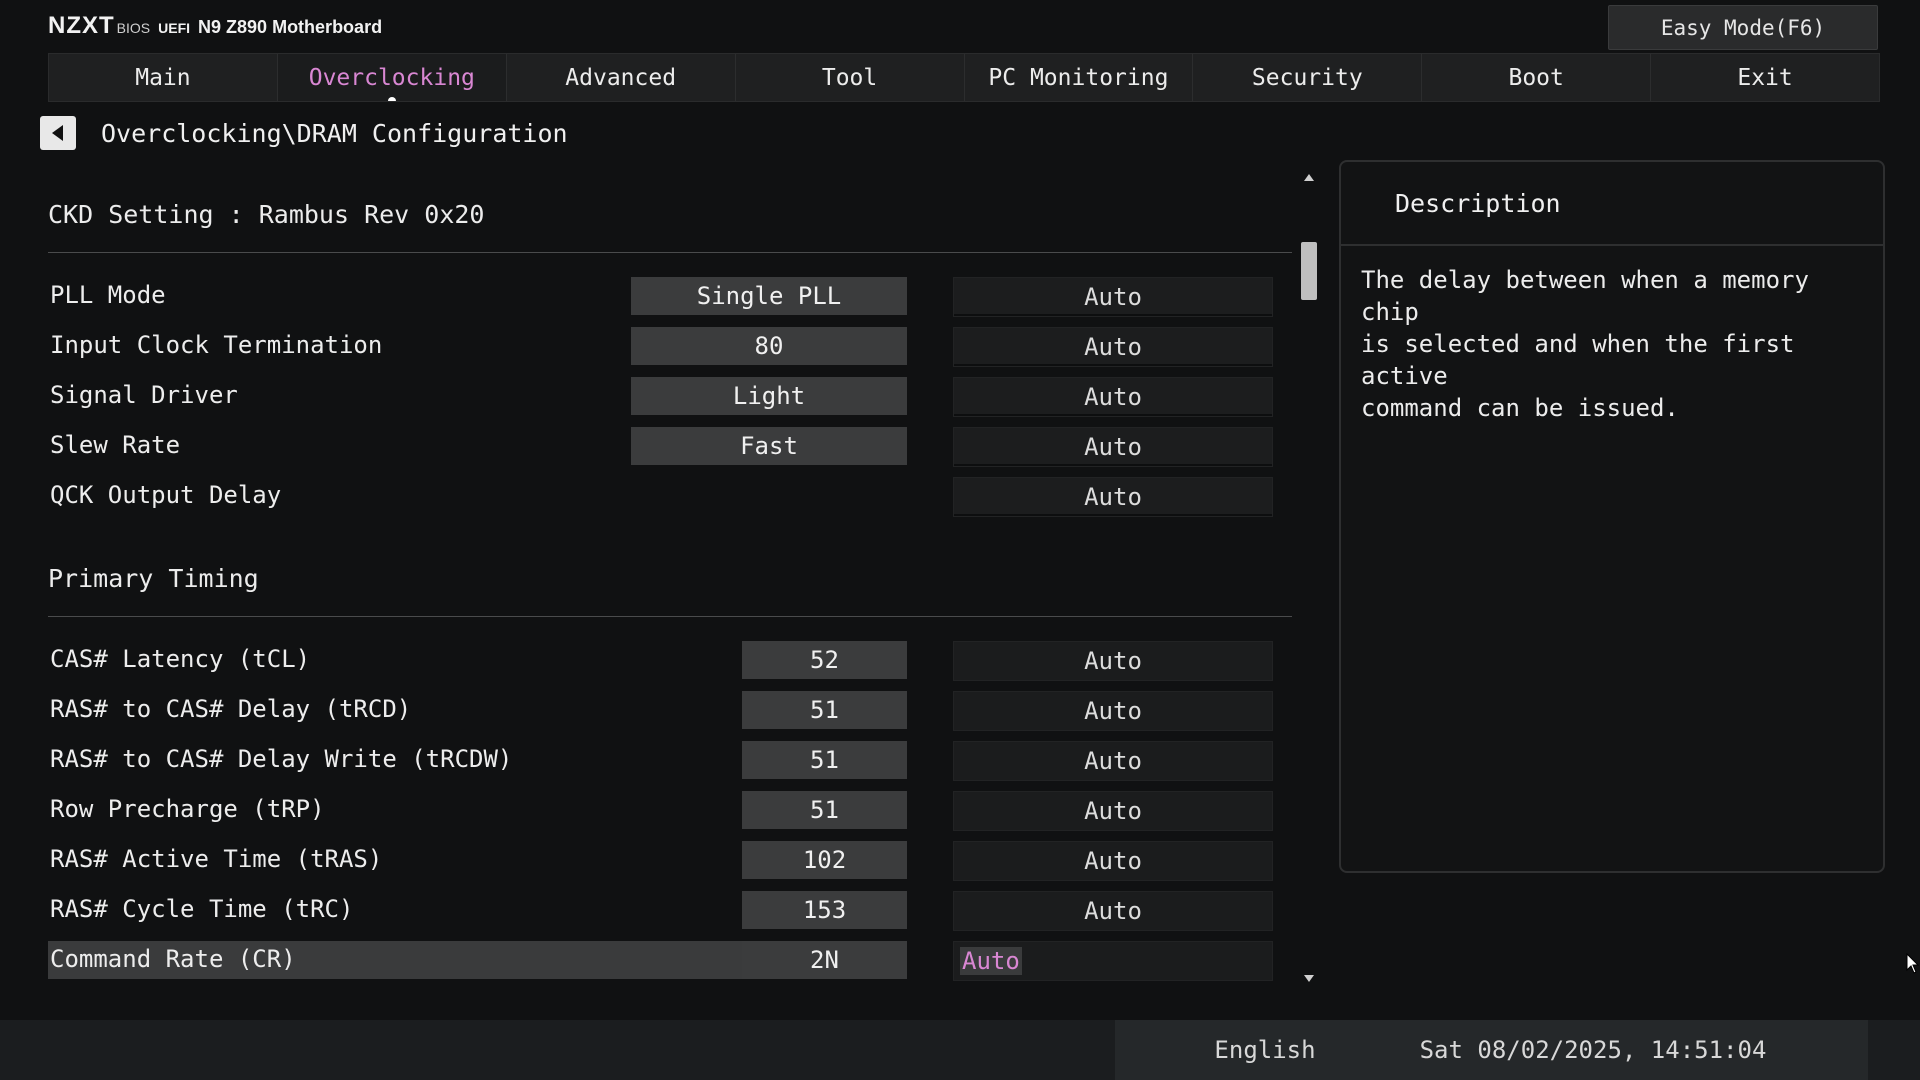 This screenshot has height=1080, width=1920. I want to click on date-time-display: Sat 08/02/2025, 14:51:04, so click(1593, 1050).